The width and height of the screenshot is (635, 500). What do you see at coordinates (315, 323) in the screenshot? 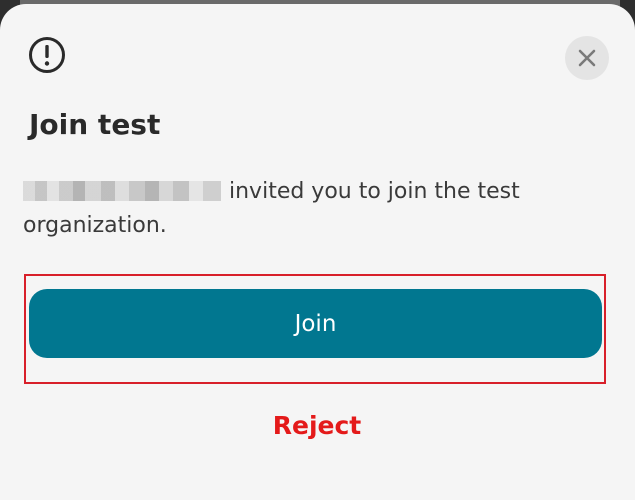
I see `join-button: Join` at bounding box center [315, 323].